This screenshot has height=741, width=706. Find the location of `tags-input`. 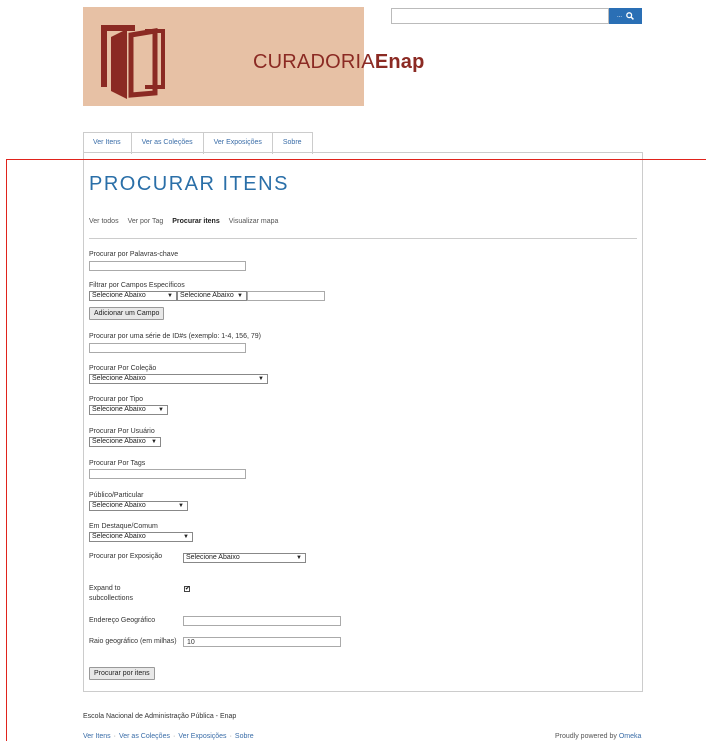

tags-input is located at coordinates (167, 474).